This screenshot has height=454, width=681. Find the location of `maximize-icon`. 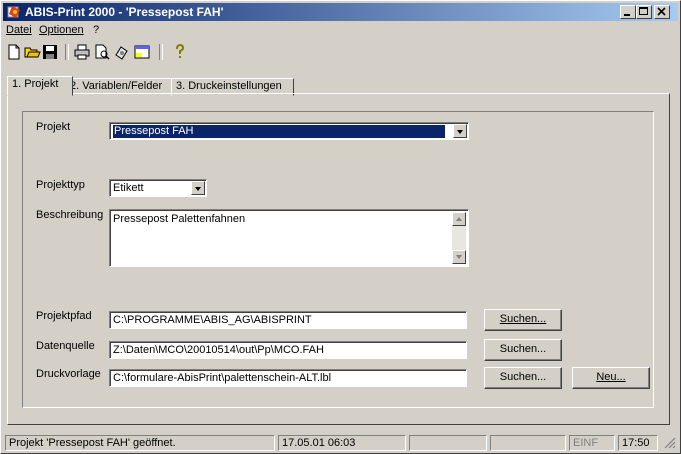

maximize-icon is located at coordinates (643, 11).